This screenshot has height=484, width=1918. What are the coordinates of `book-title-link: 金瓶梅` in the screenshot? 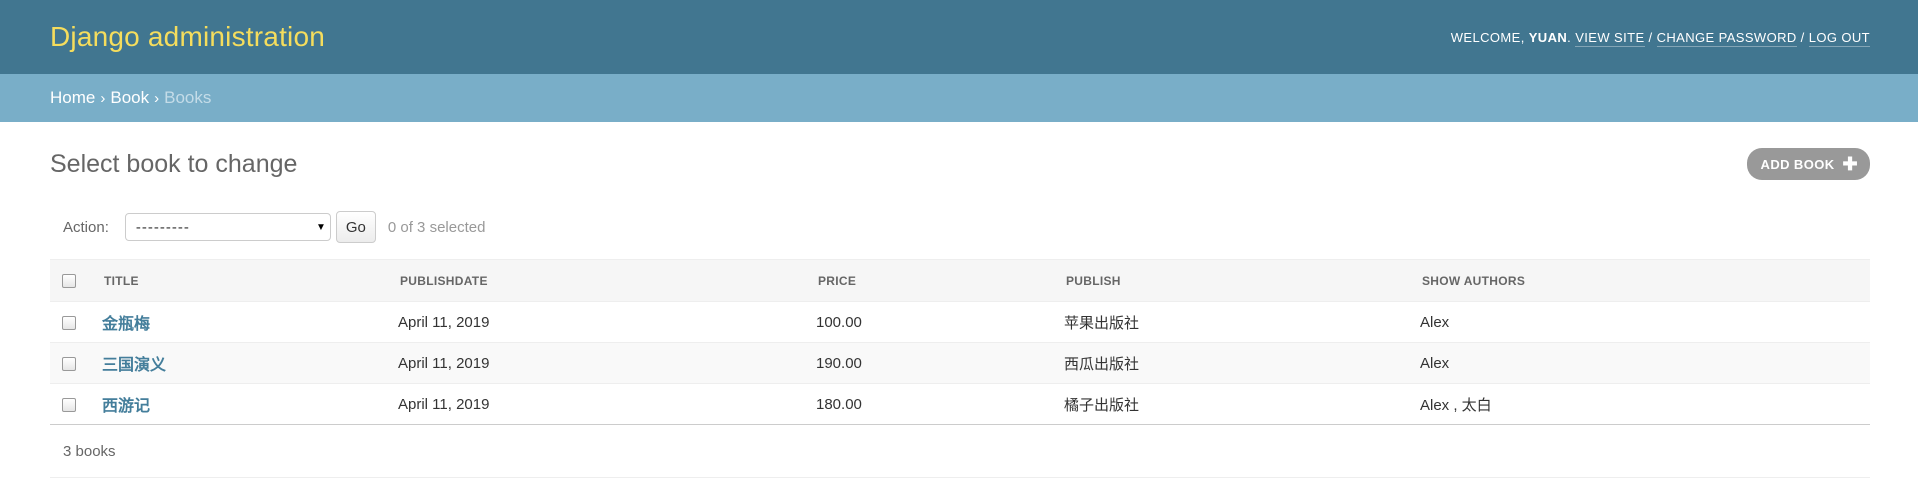 It's located at (126, 324).